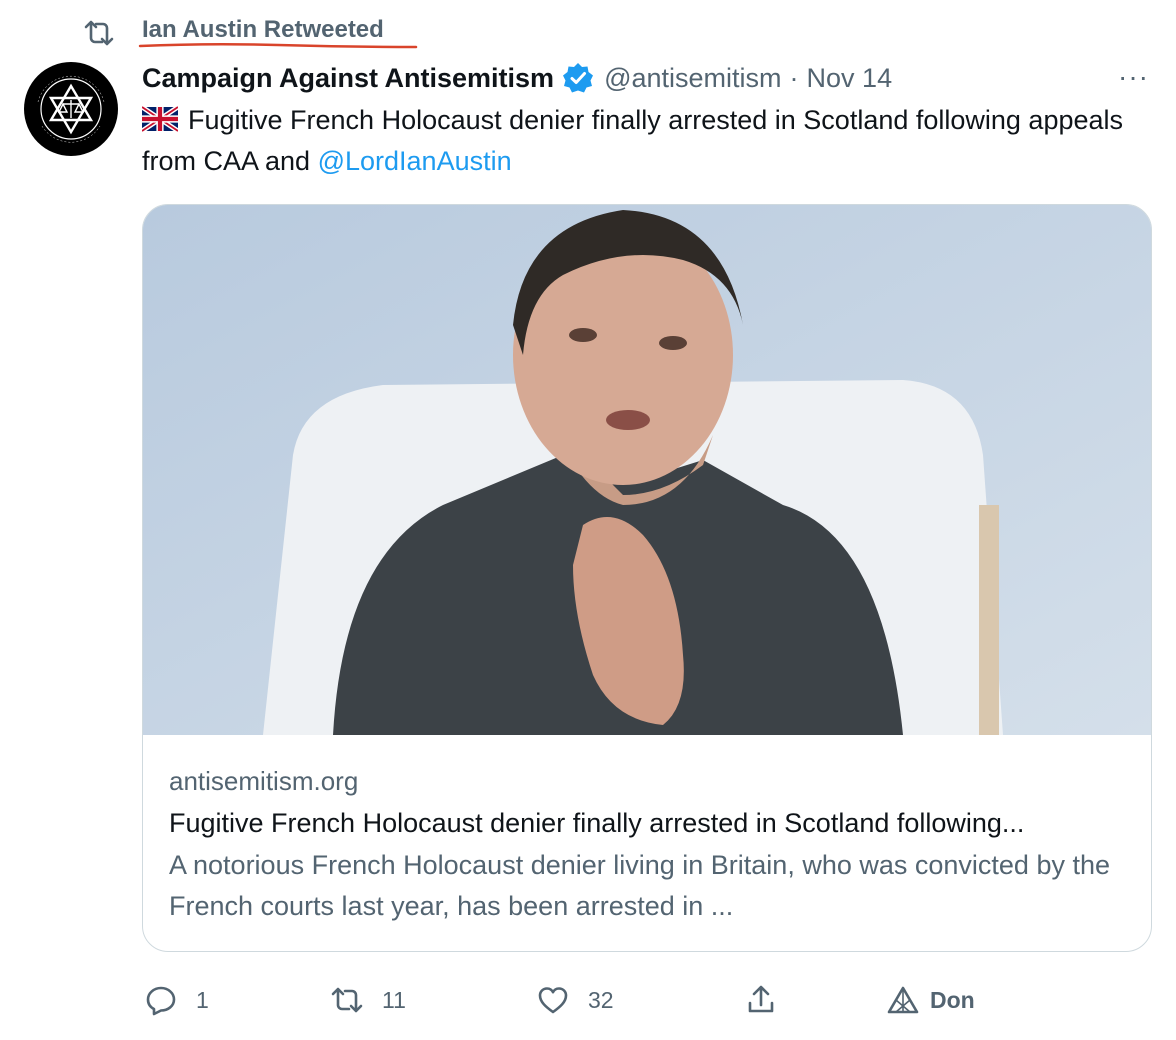  I want to click on avatar, so click(71, 109).